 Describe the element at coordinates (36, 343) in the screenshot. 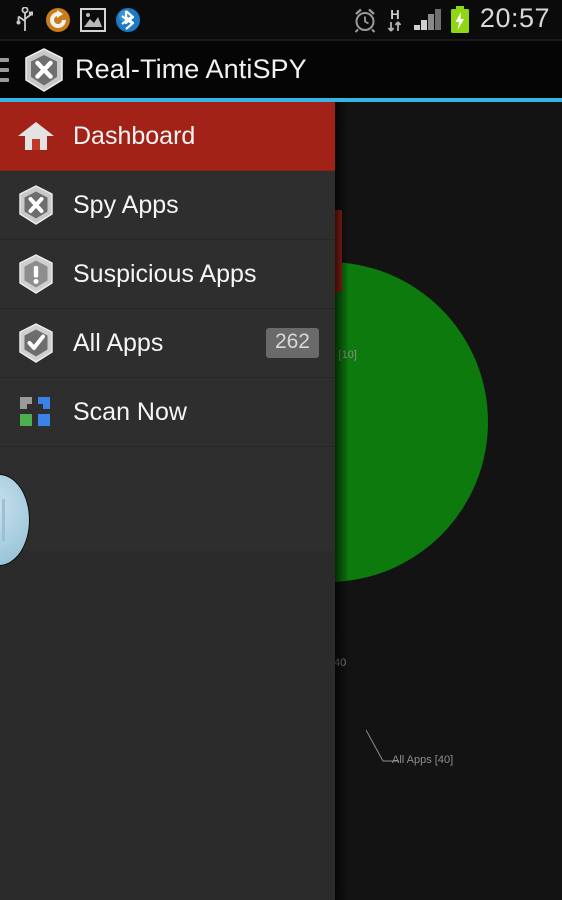

I see `shield-check-icon` at that location.